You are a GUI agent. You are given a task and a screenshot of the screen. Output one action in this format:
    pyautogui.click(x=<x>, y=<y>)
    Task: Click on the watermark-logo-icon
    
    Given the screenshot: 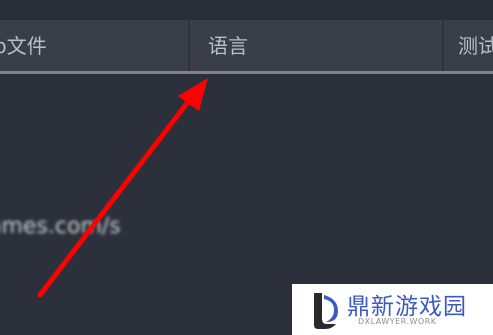 What is the action you would take?
    pyautogui.click(x=326, y=311)
    